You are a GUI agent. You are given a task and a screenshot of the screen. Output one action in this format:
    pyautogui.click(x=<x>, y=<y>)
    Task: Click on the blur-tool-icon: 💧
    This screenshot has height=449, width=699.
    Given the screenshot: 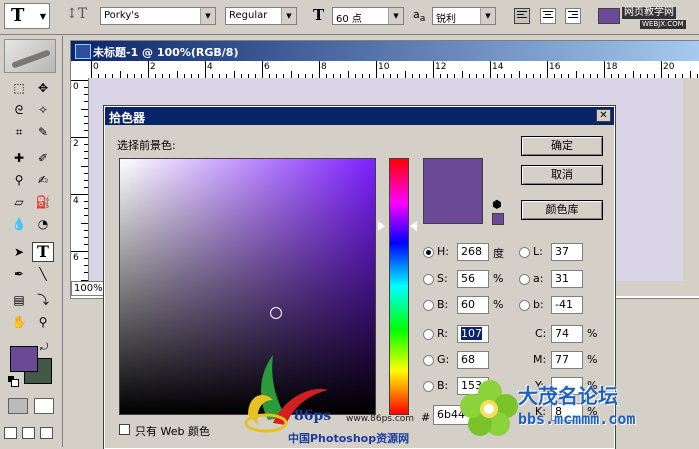 What is the action you would take?
    pyautogui.click(x=19, y=224)
    